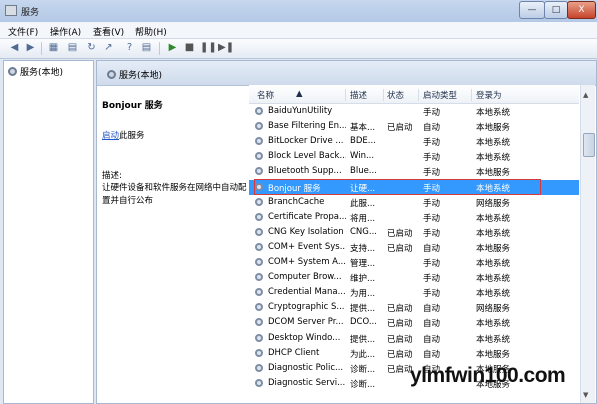  I want to click on stop-icon: ■, so click(189, 48).